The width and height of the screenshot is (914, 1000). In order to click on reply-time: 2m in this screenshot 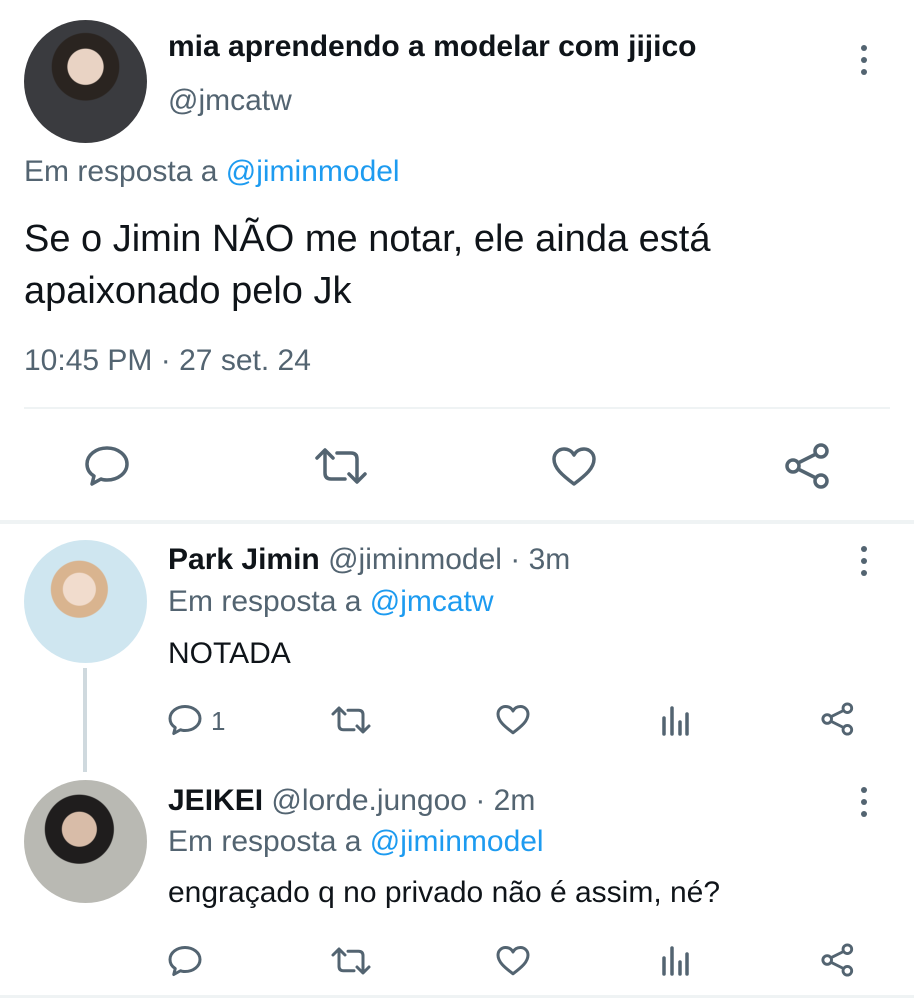, I will do `click(515, 800)`.